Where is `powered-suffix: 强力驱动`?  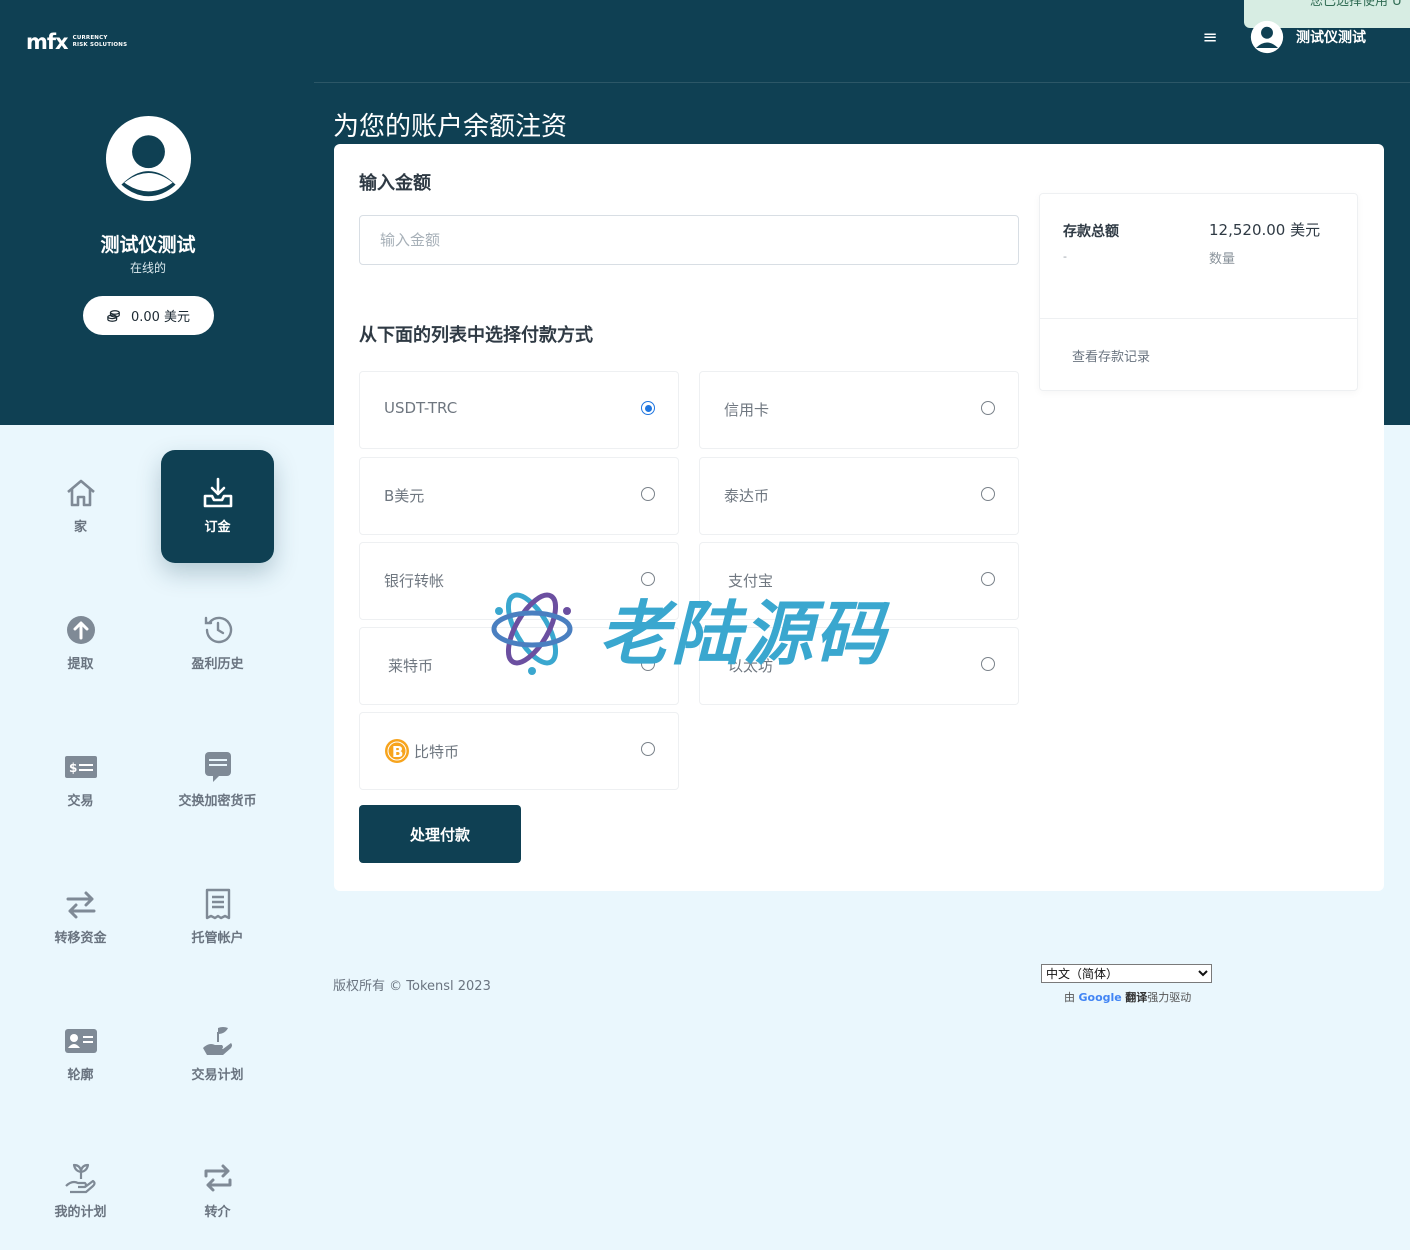
powered-suffix: 强力驱动 is located at coordinates (1169, 997).